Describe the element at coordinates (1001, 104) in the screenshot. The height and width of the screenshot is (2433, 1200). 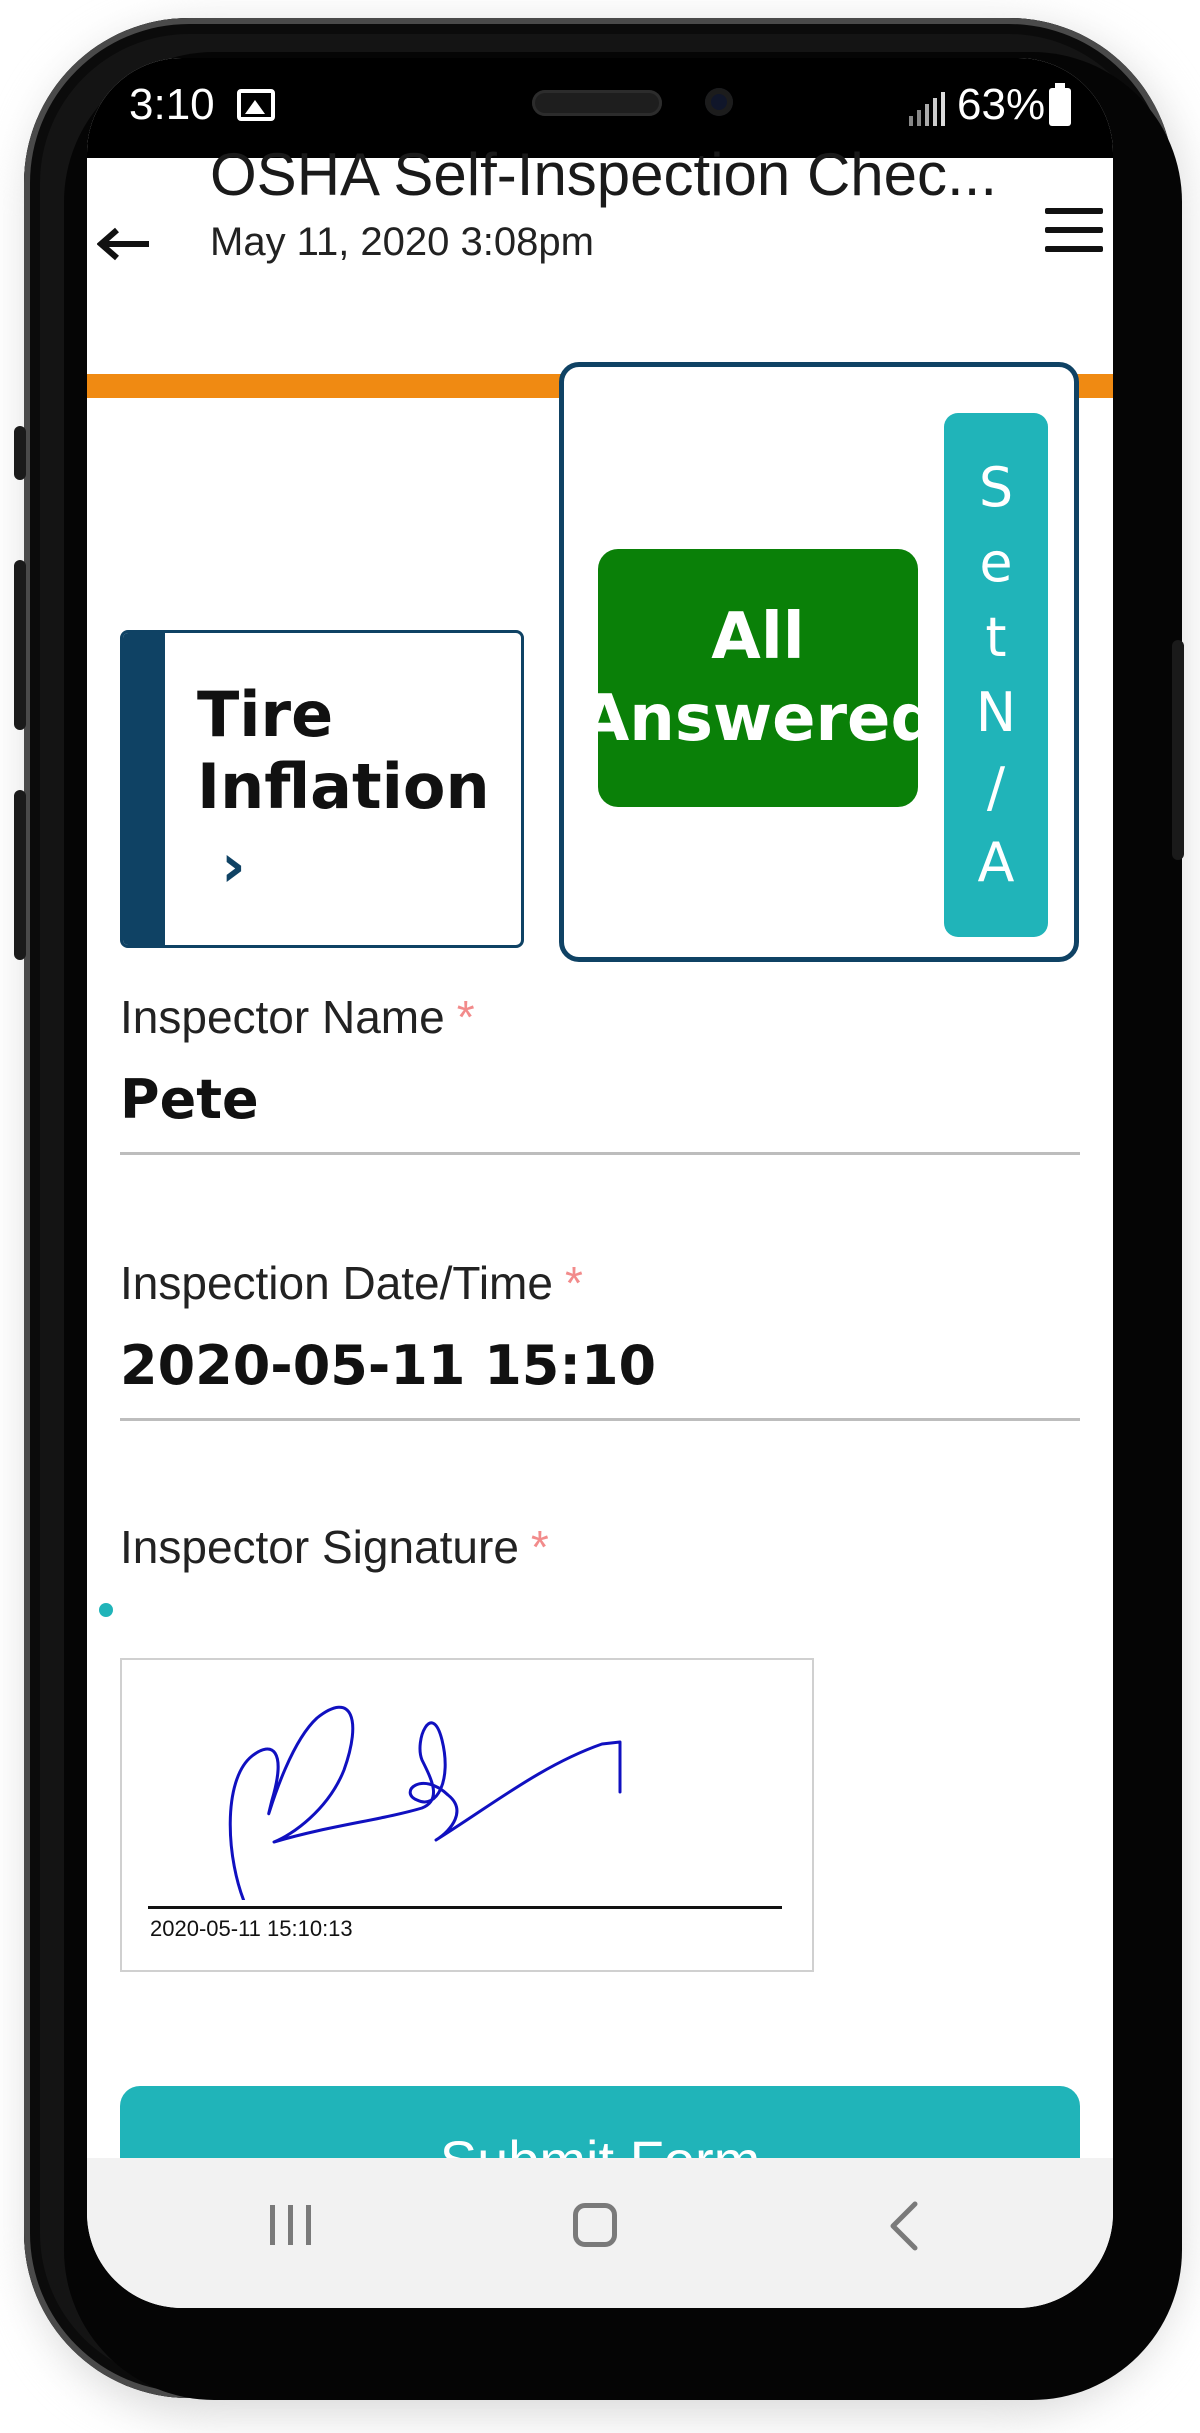
I see `battery-percent: 63%` at that location.